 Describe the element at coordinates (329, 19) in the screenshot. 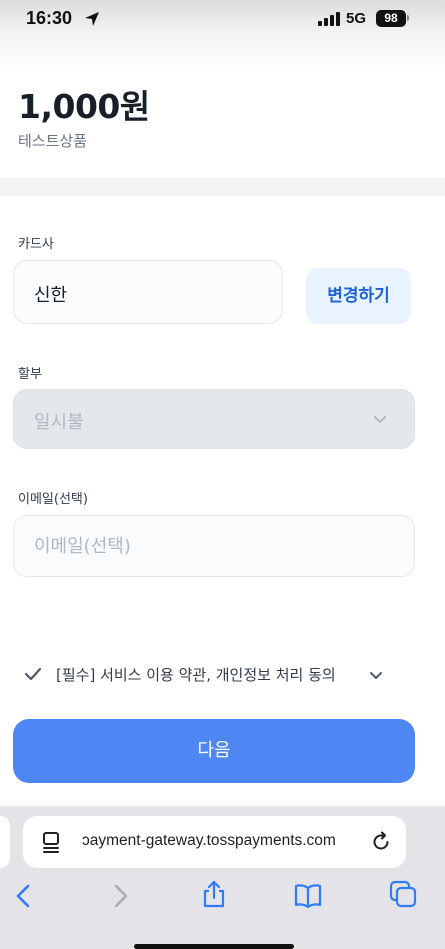

I see `cellular-signal-icon` at that location.